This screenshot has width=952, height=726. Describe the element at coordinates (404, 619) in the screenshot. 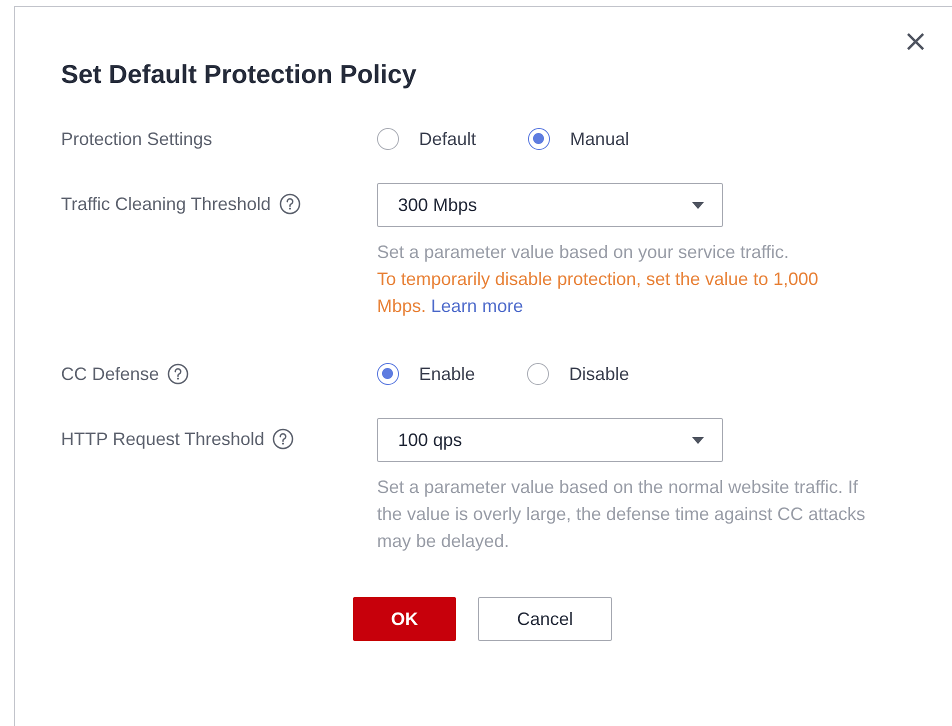

I see `ok-button: OK` at that location.